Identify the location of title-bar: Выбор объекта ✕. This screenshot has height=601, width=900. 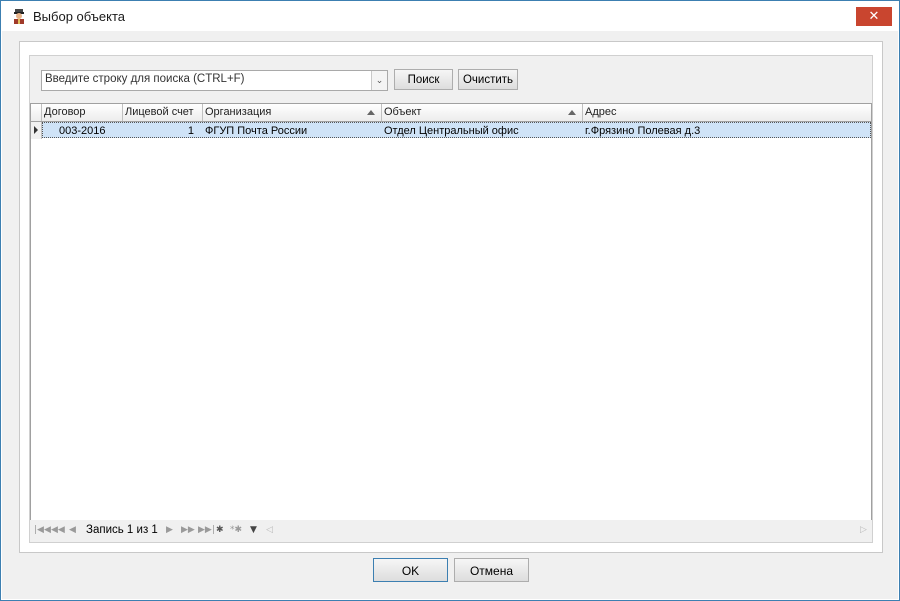
(450, 16).